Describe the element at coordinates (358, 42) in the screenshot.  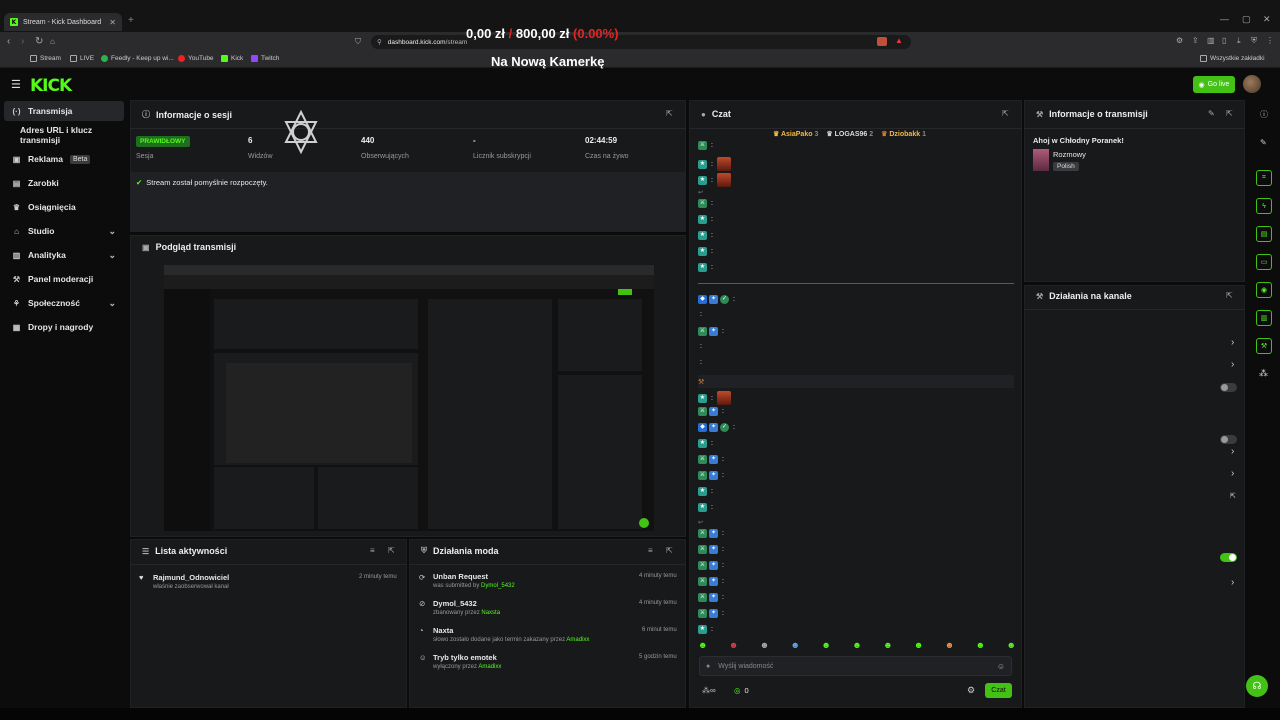
I see `bookmark-icon: ⛉` at that location.